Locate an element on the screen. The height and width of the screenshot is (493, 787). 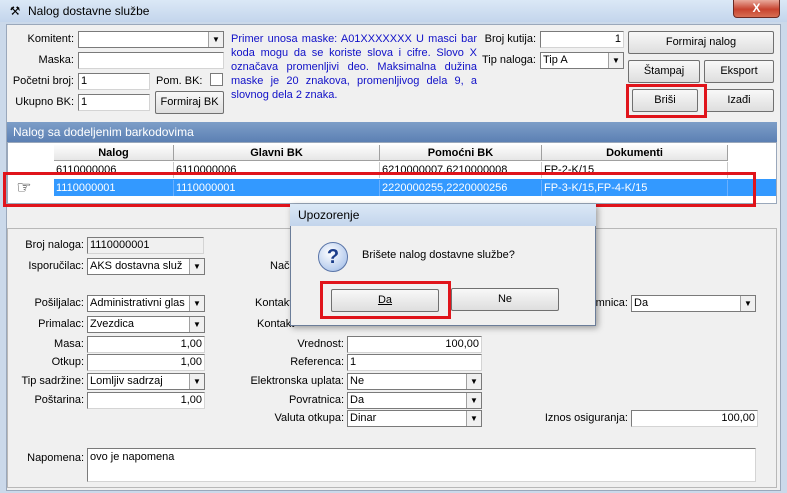
tip-sadrzine-label: Tip sadržine: is located at coordinates (52, 381).